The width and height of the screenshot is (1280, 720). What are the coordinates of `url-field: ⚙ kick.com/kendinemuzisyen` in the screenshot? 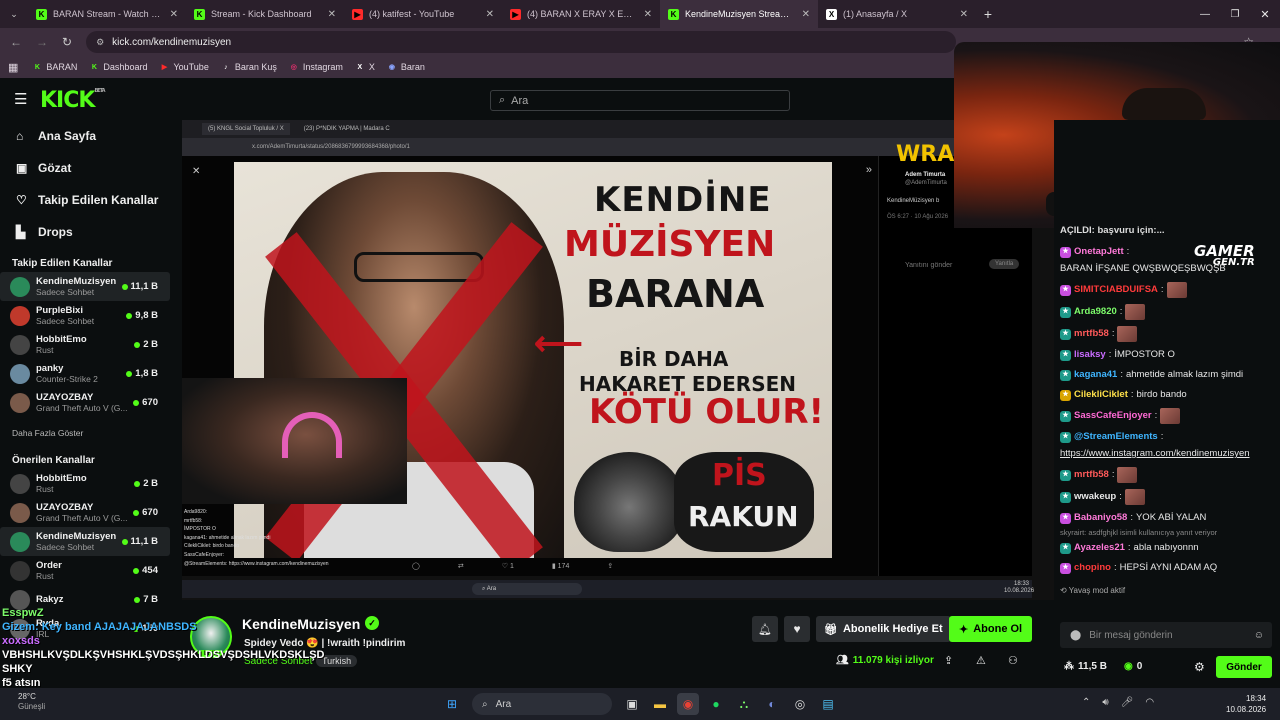 It's located at (521, 42).